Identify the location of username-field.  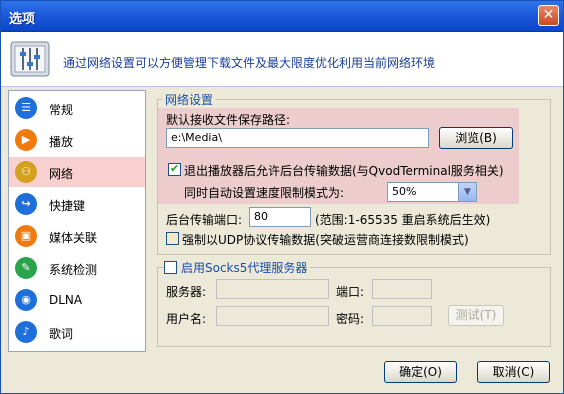
(272, 316).